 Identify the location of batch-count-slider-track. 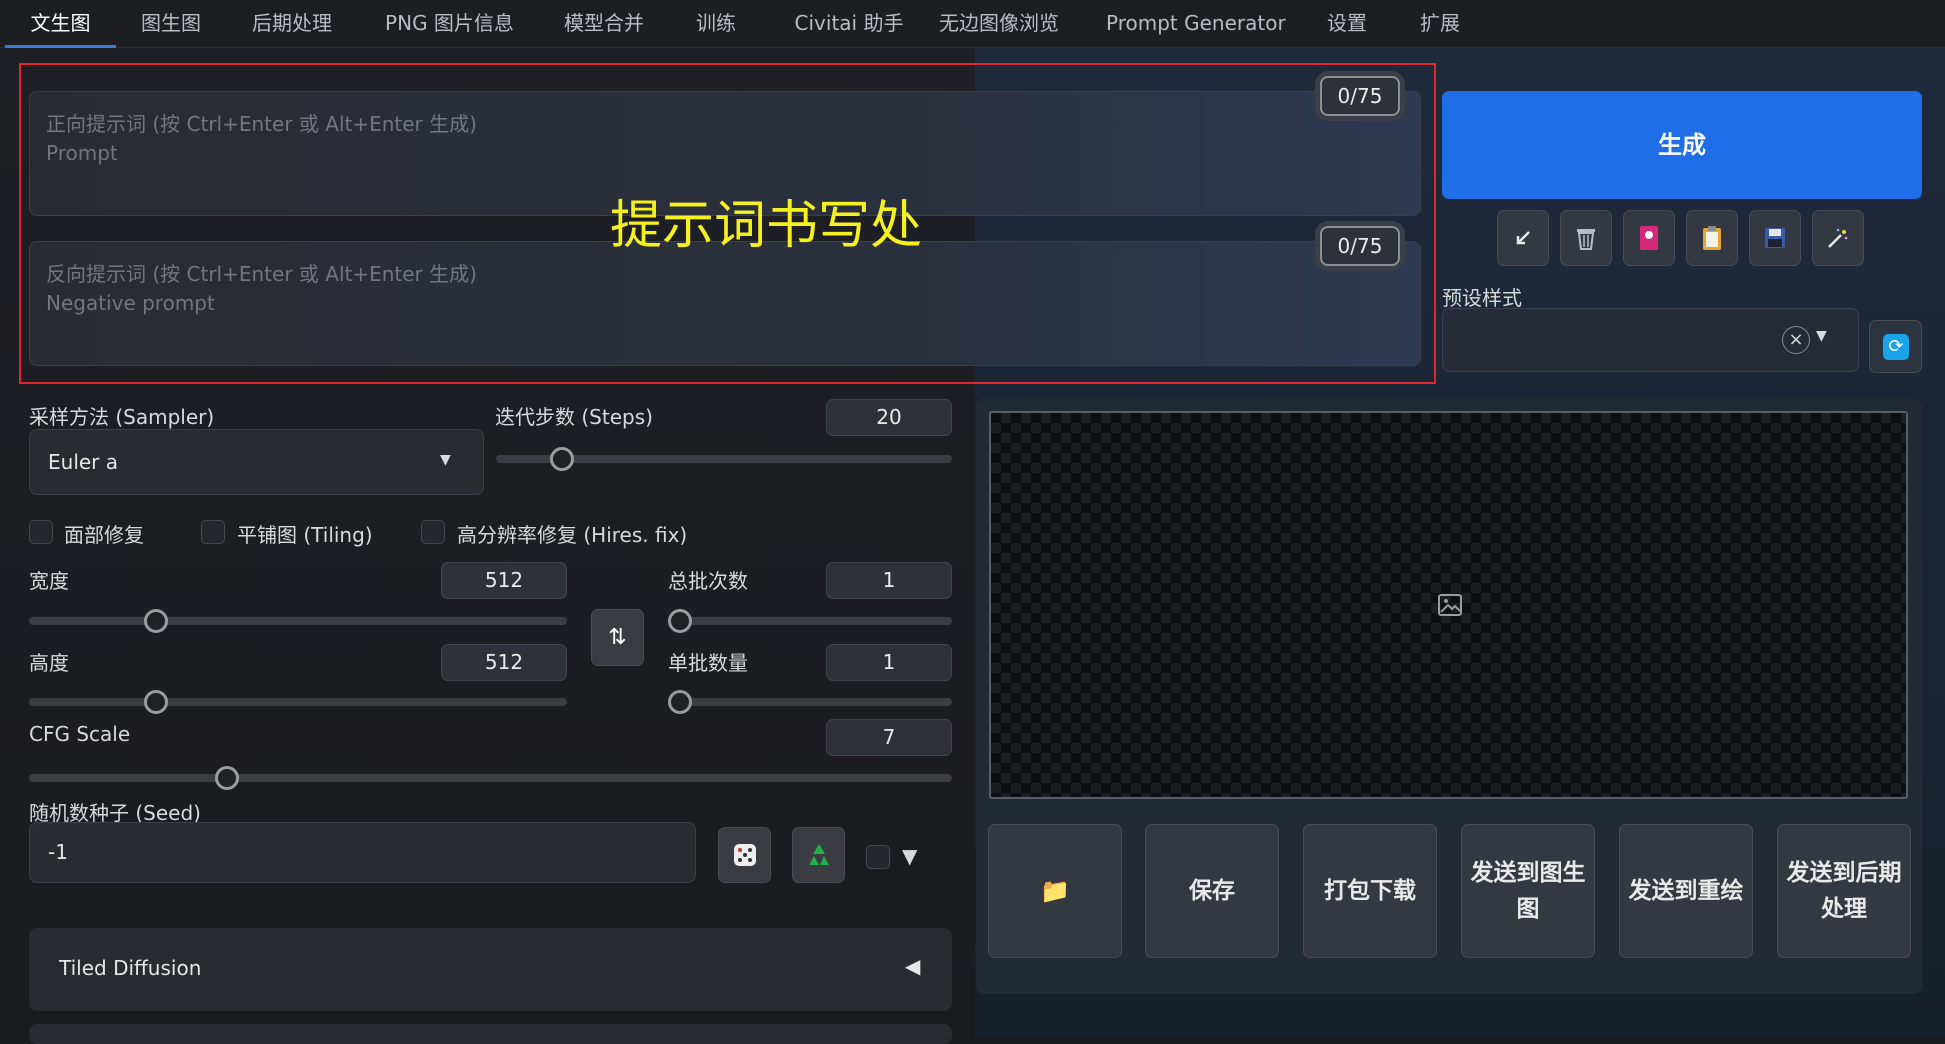
(810, 621).